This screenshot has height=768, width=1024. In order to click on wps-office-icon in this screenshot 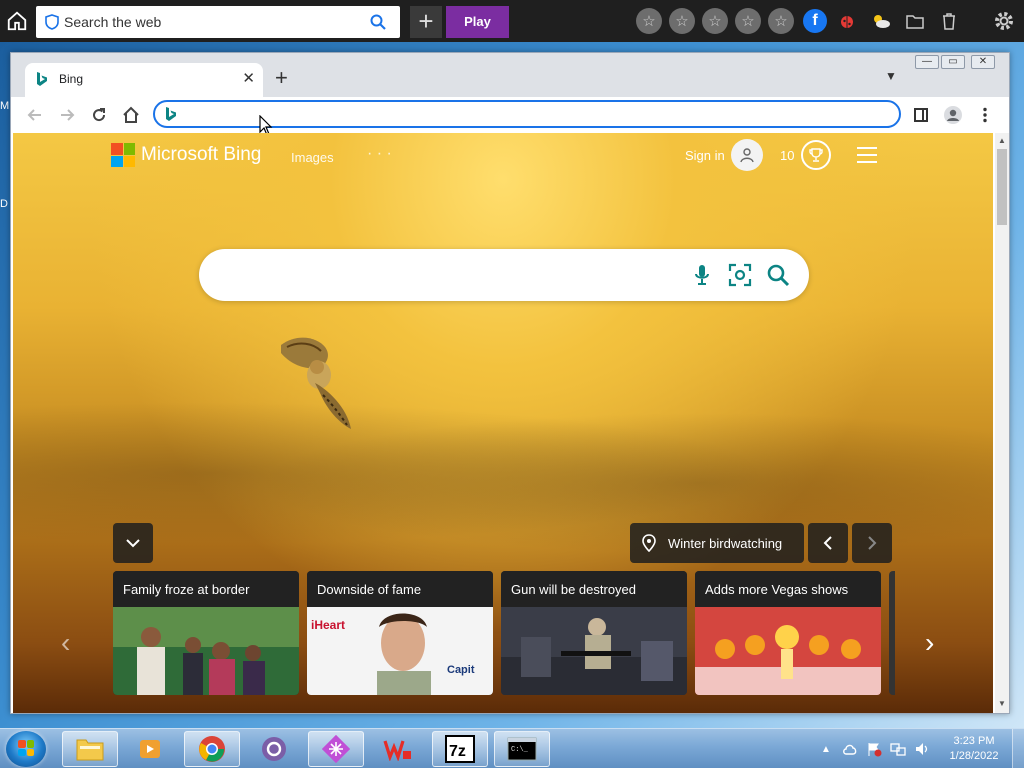, I will do `click(397, 750)`.